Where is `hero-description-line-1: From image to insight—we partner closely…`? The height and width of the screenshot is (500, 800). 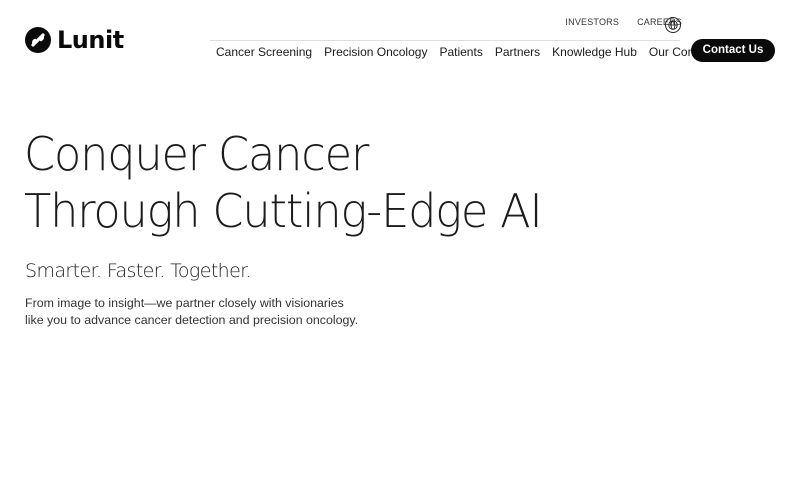 hero-description-line-1: From image to insight—we partner closely… is located at coordinates (184, 303).